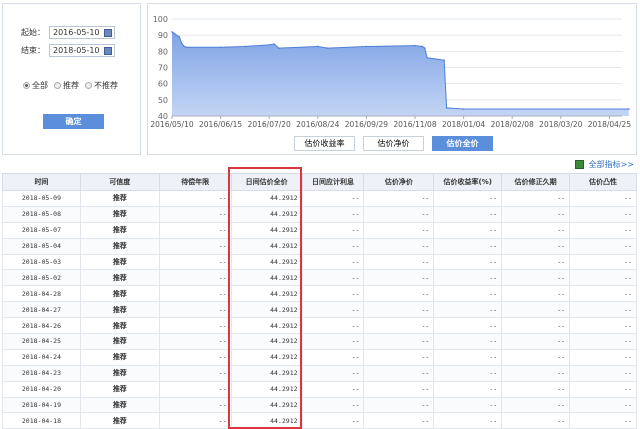 The height and width of the screenshot is (429, 640). What do you see at coordinates (163, 100) in the screenshot?
I see `y-tick-label: 50` at bounding box center [163, 100].